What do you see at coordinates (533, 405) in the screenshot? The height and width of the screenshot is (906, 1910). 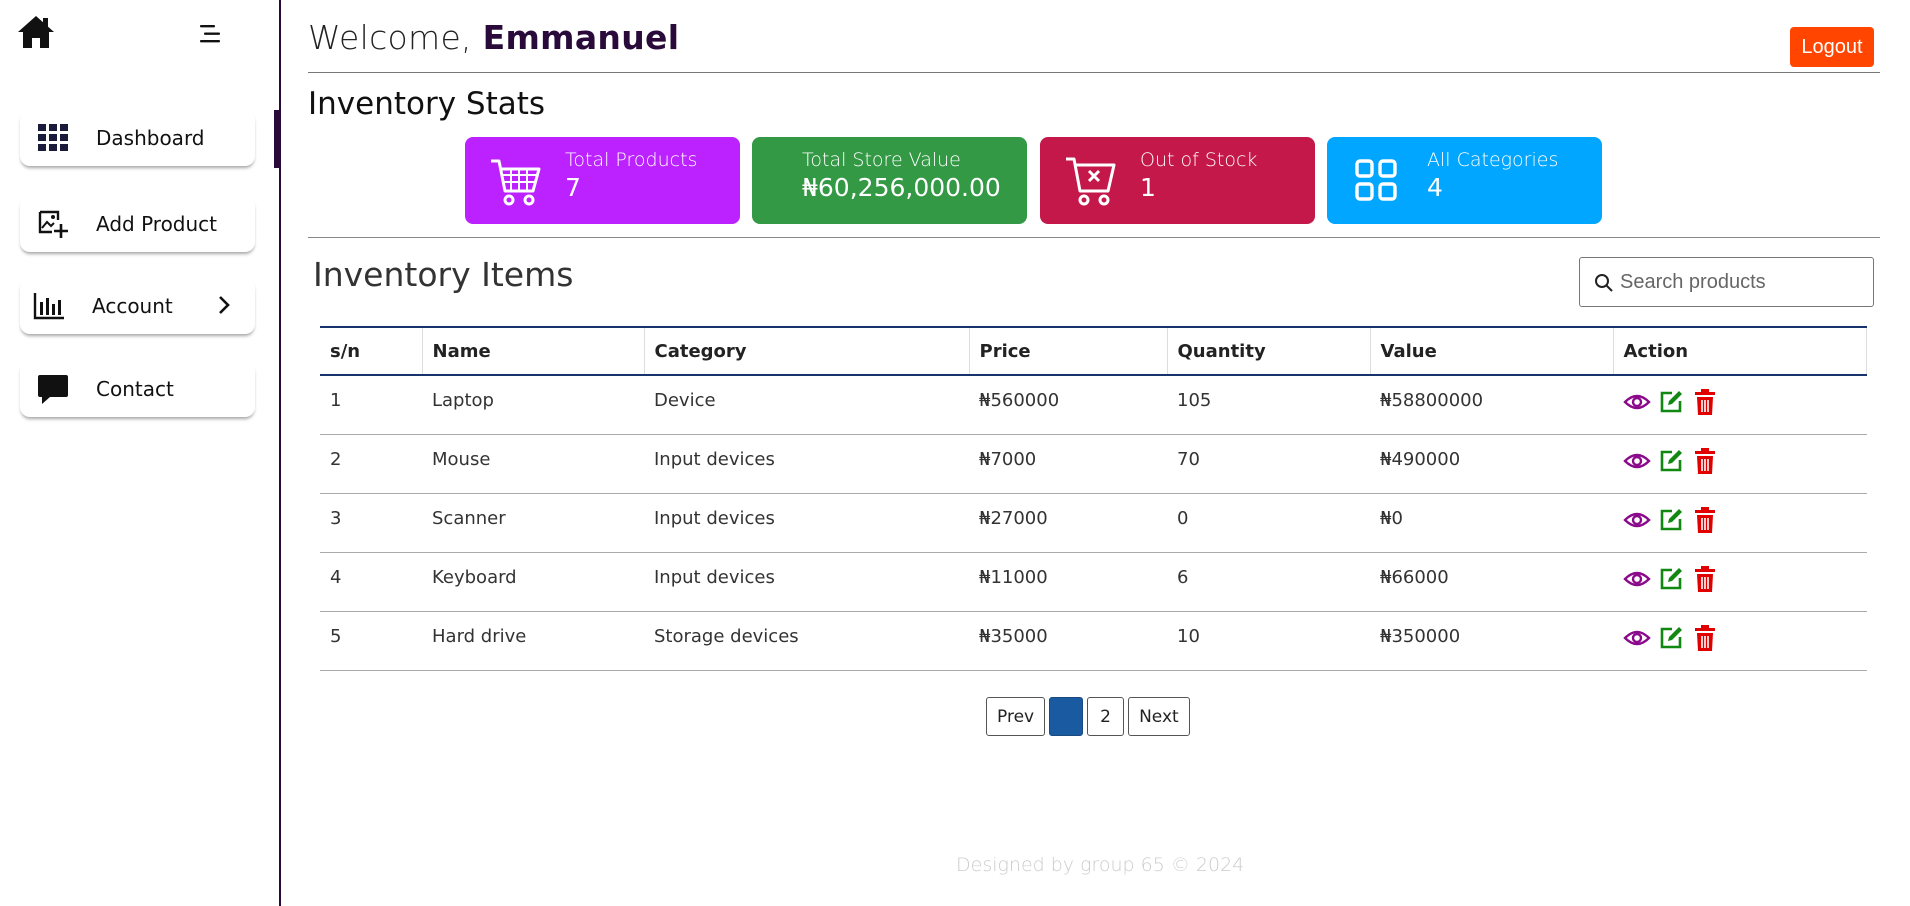 I see `cell-name: Laptop` at bounding box center [533, 405].